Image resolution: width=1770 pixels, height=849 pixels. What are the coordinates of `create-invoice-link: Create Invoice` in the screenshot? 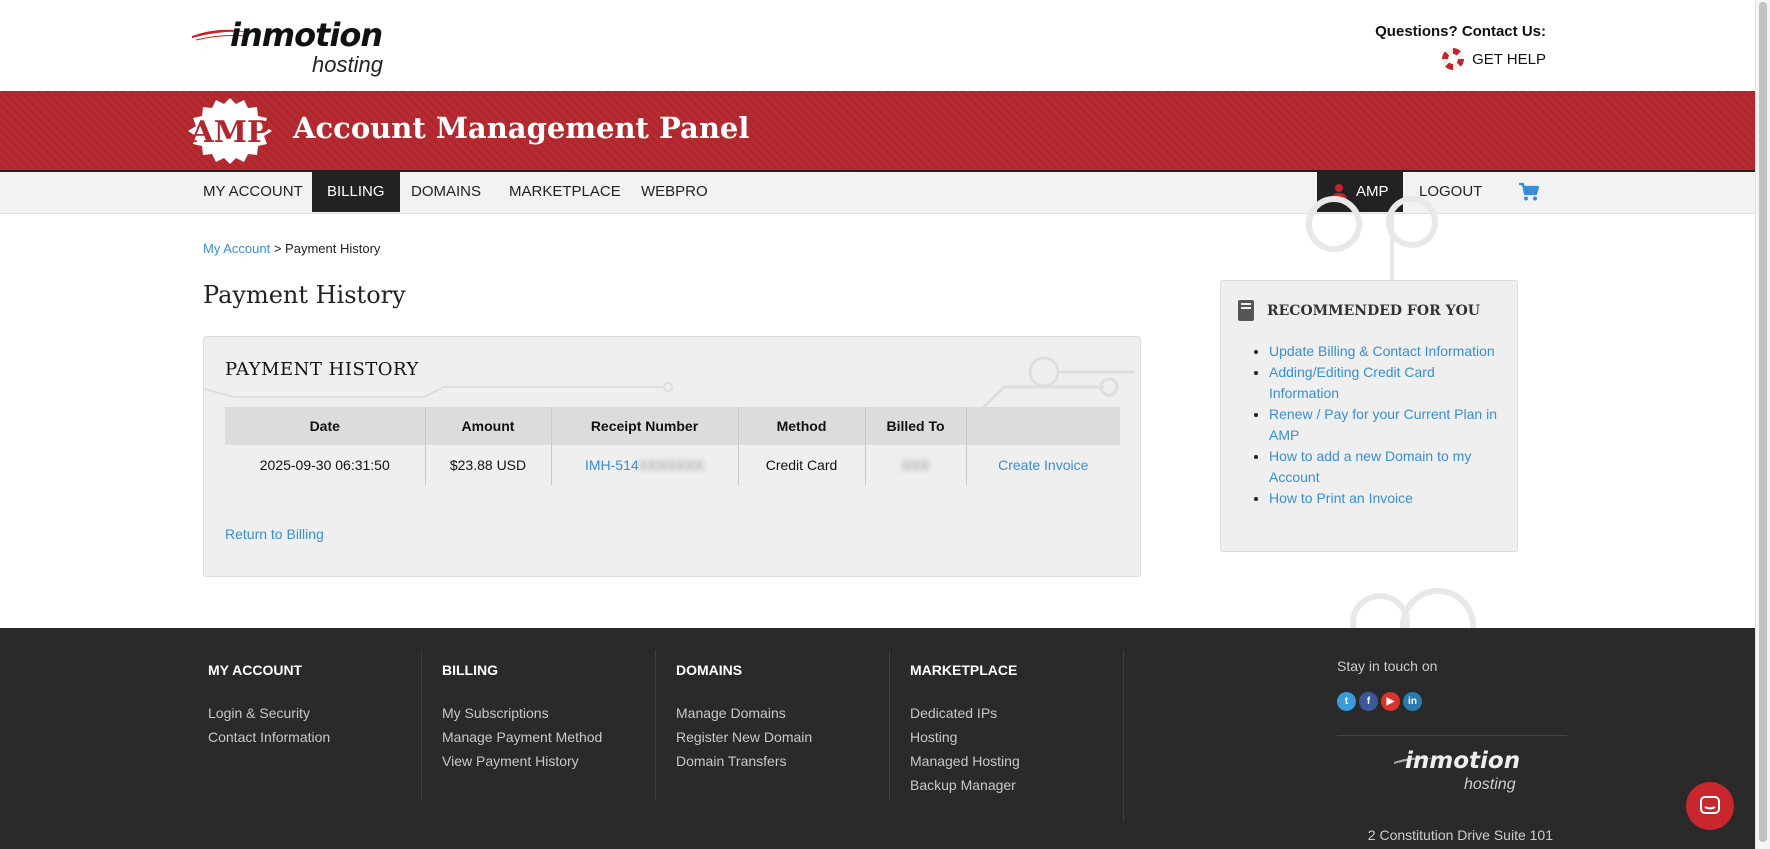 It's located at (1043, 465).